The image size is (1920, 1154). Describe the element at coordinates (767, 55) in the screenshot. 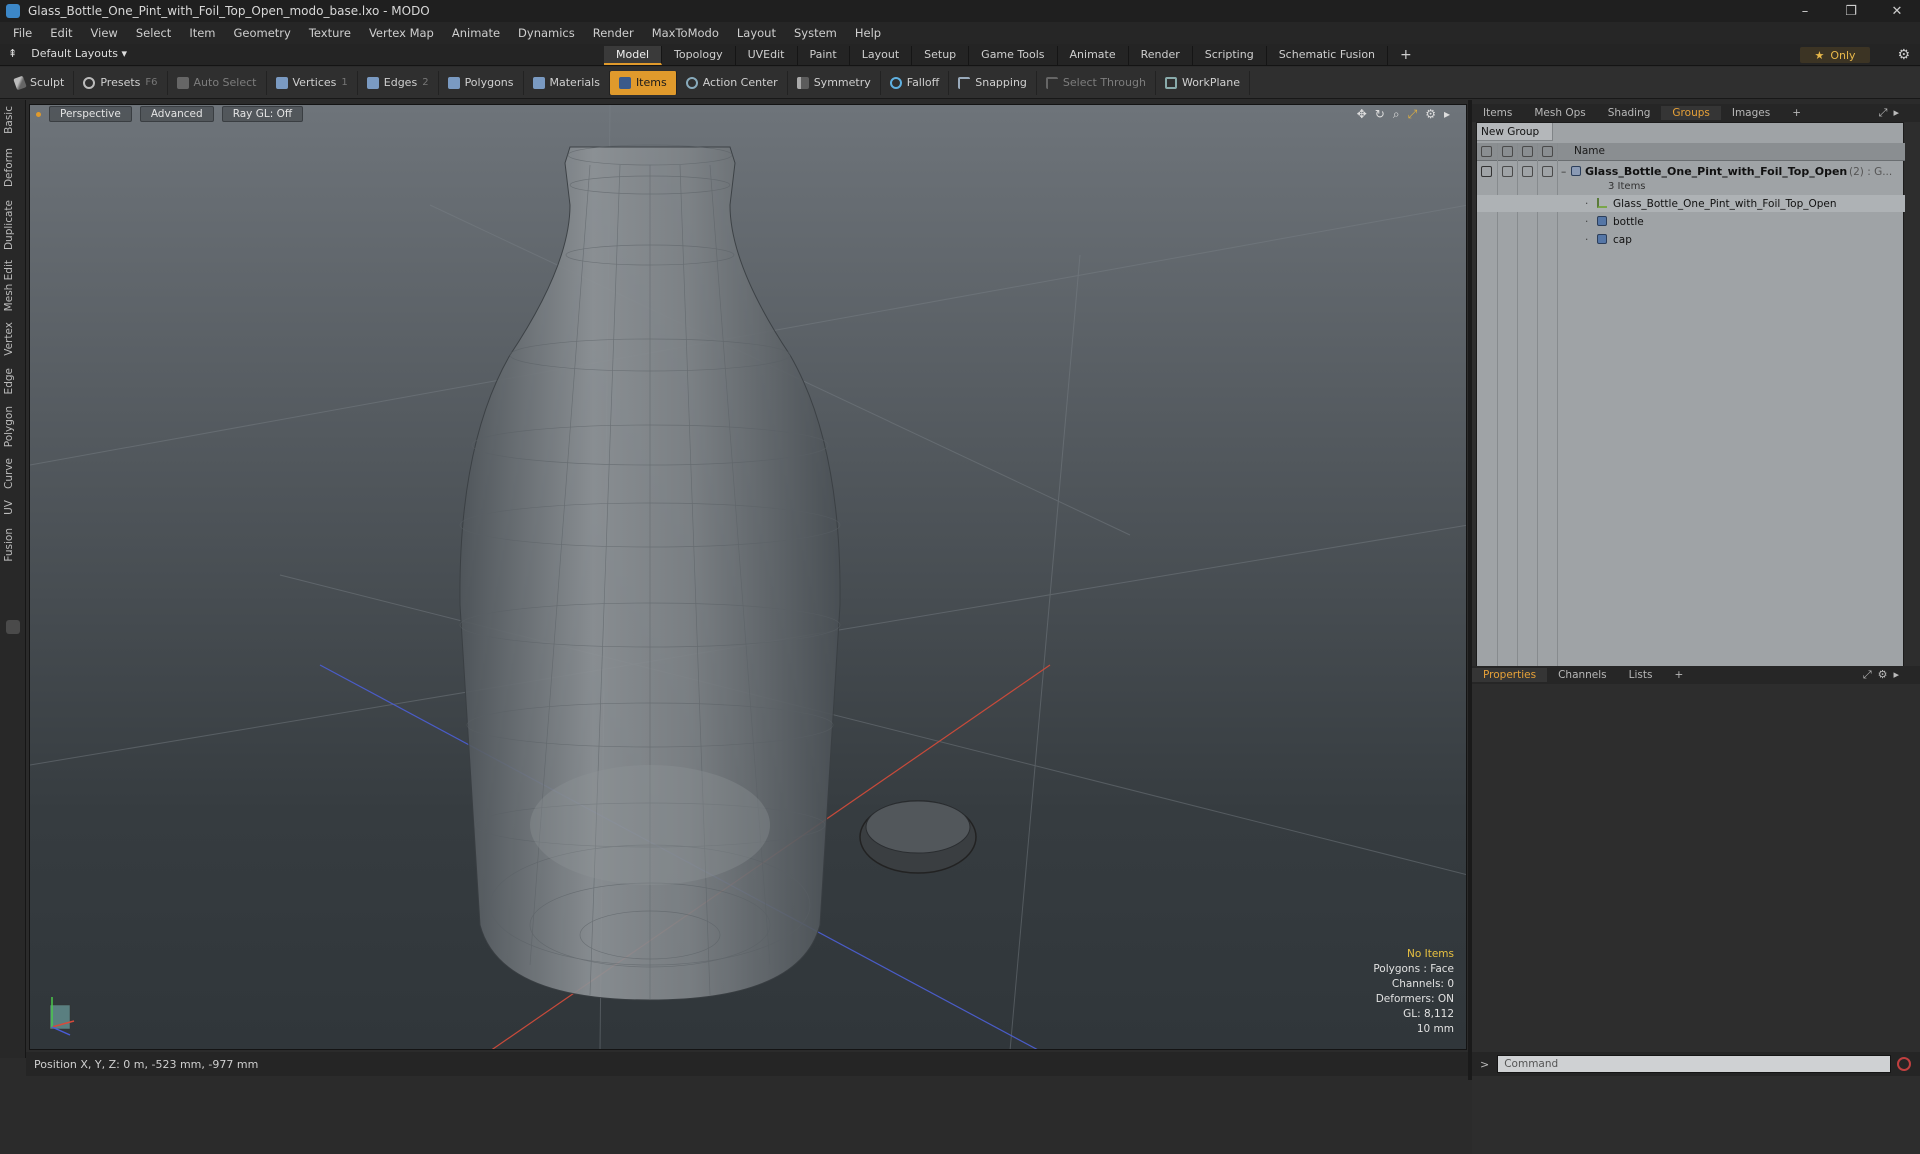

I see `tab-uvedit: UVEdit` at that location.